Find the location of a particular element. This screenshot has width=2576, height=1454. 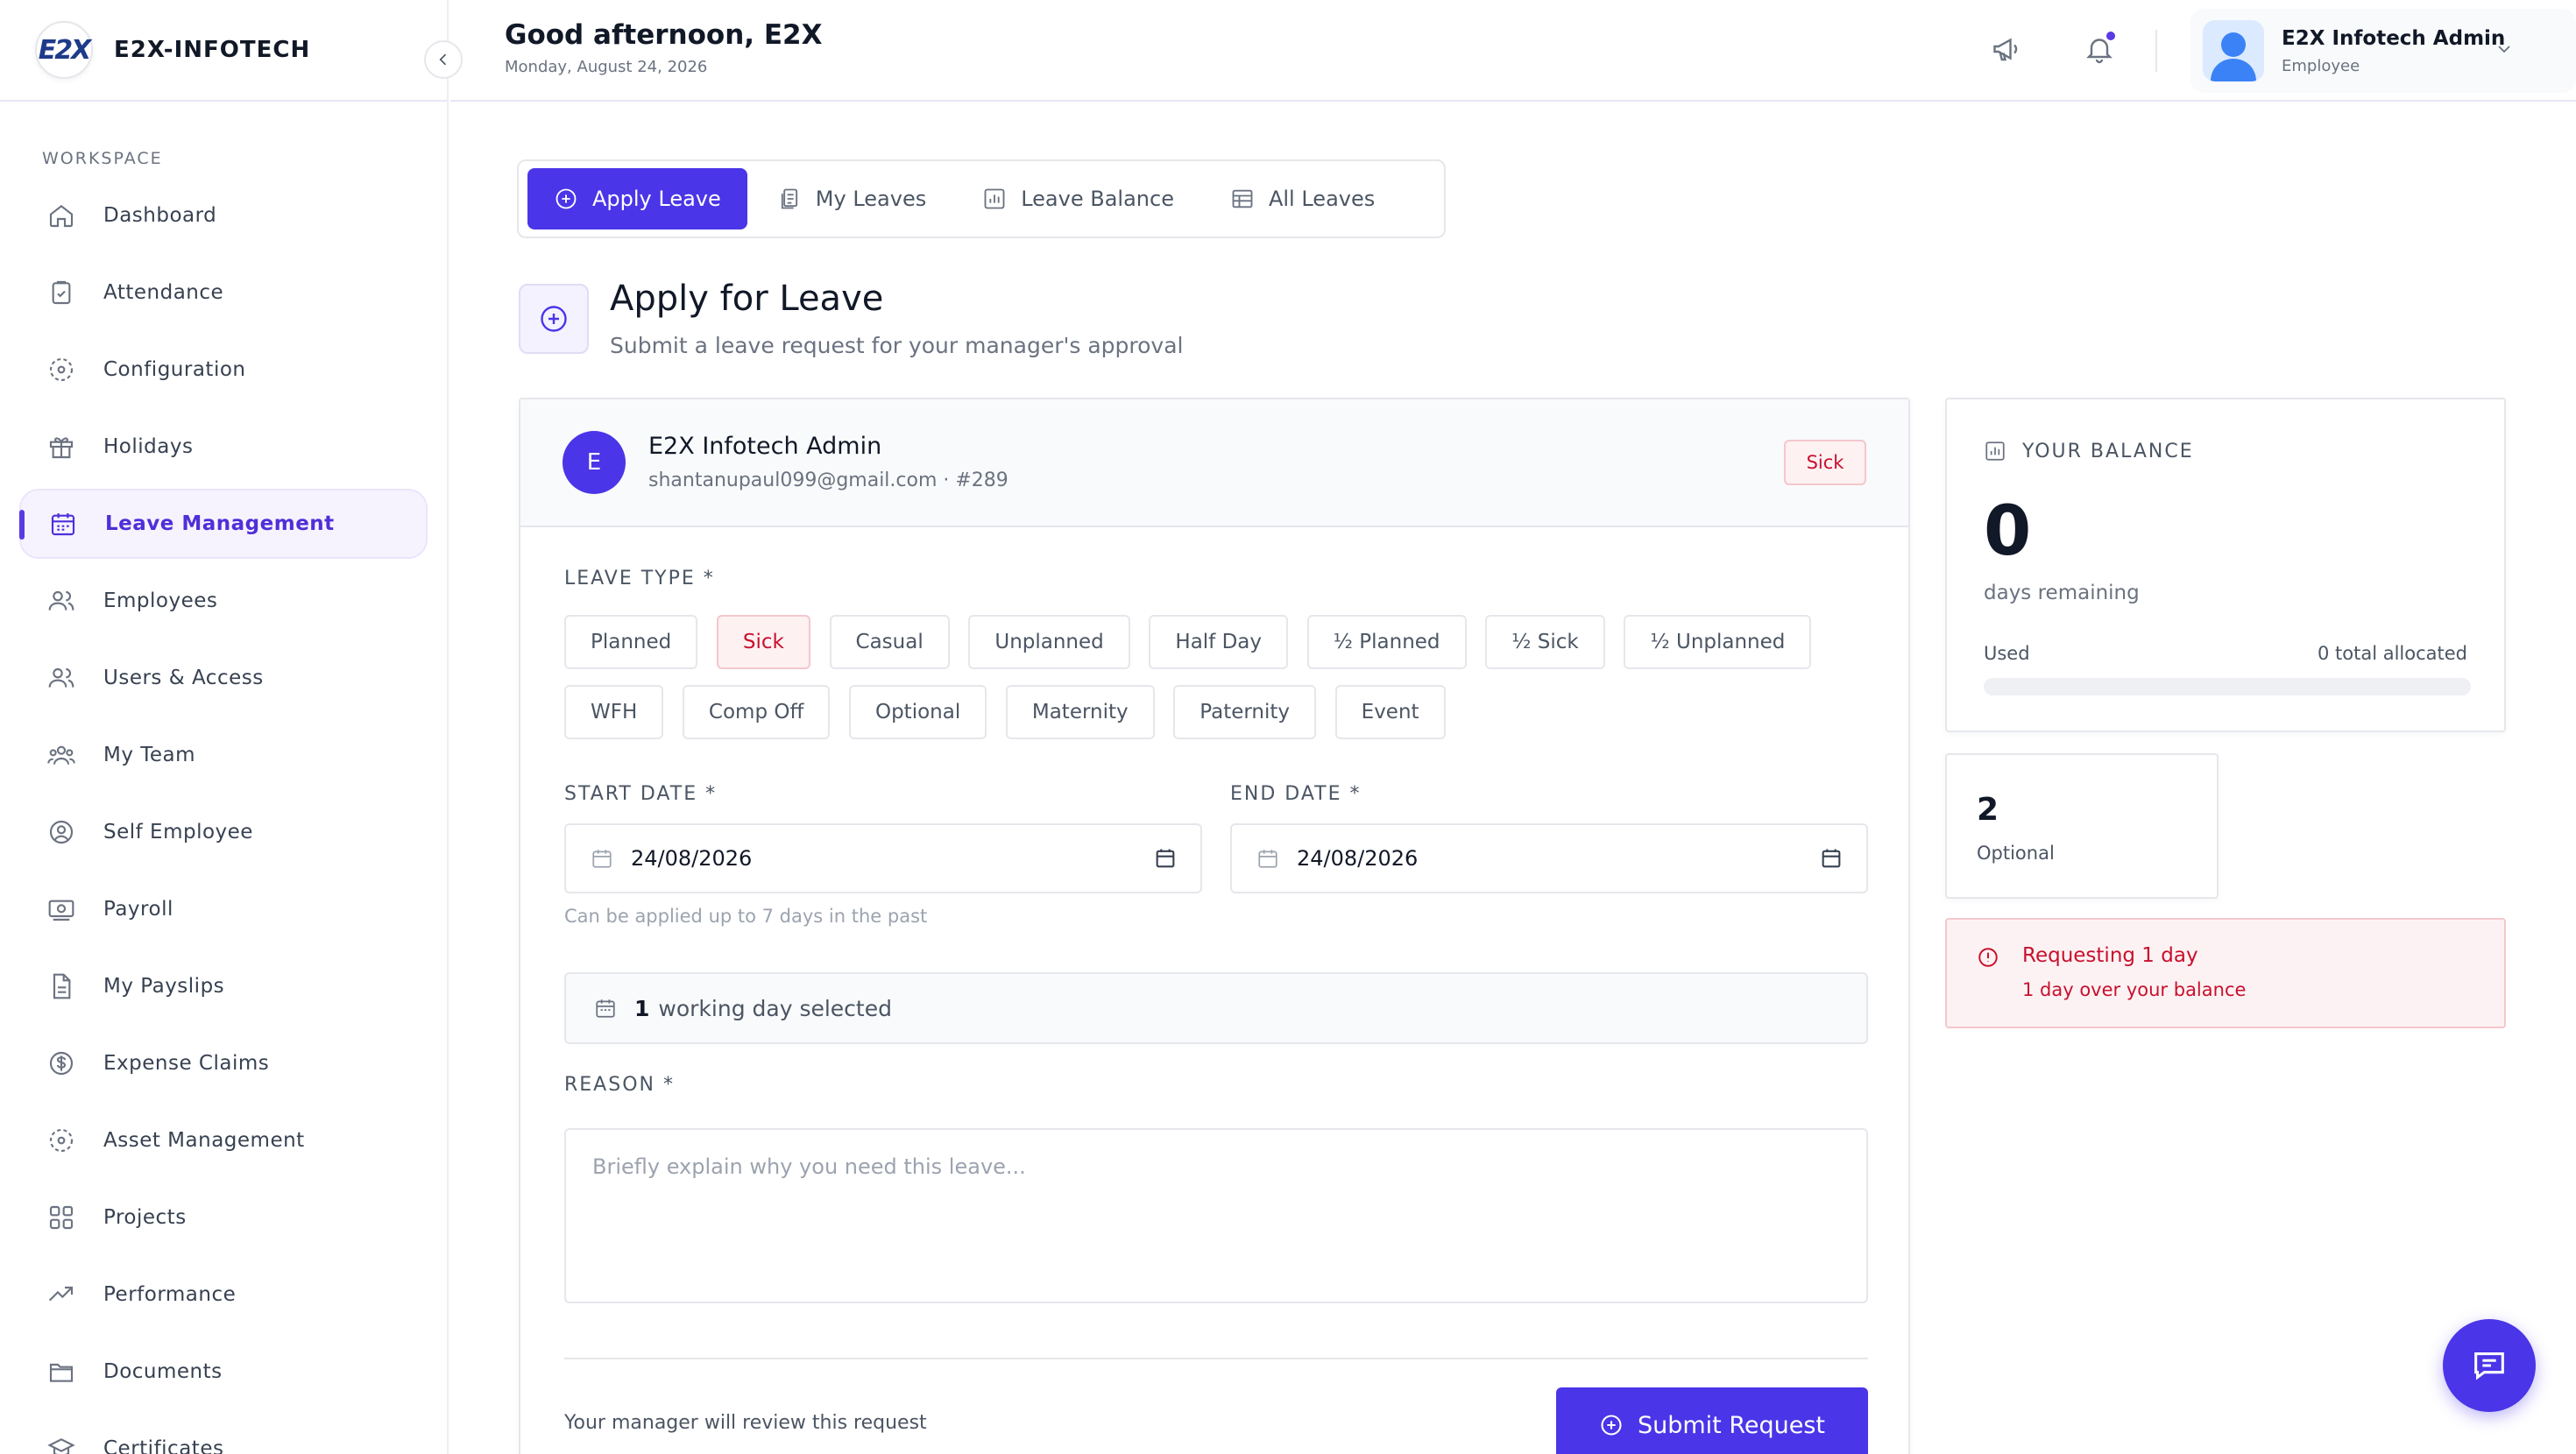

chevron-left-icon is located at coordinates (443, 59).